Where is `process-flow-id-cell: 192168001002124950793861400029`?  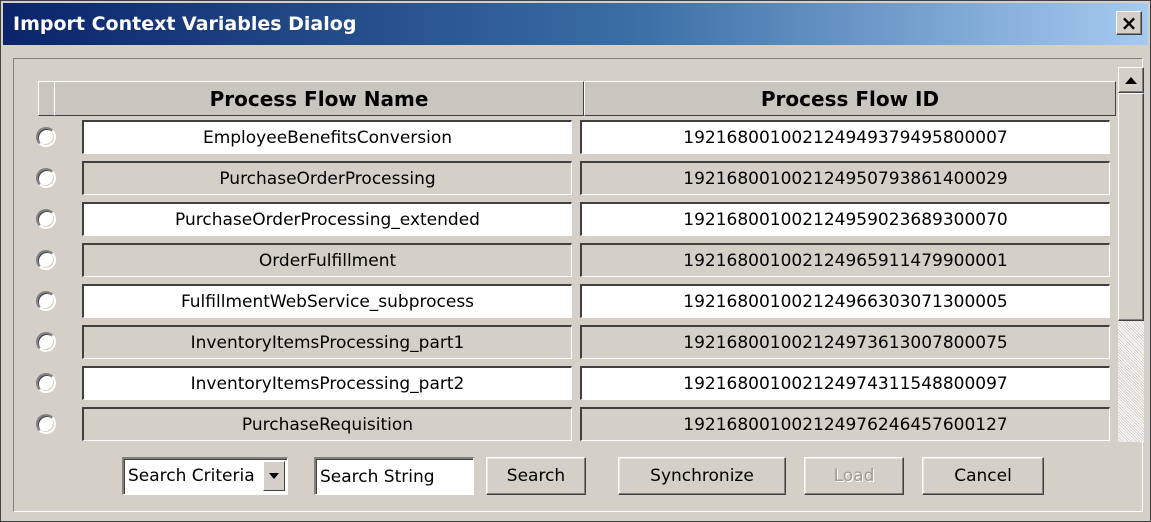 process-flow-id-cell: 192168001002124950793861400029 is located at coordinates (845, 178).